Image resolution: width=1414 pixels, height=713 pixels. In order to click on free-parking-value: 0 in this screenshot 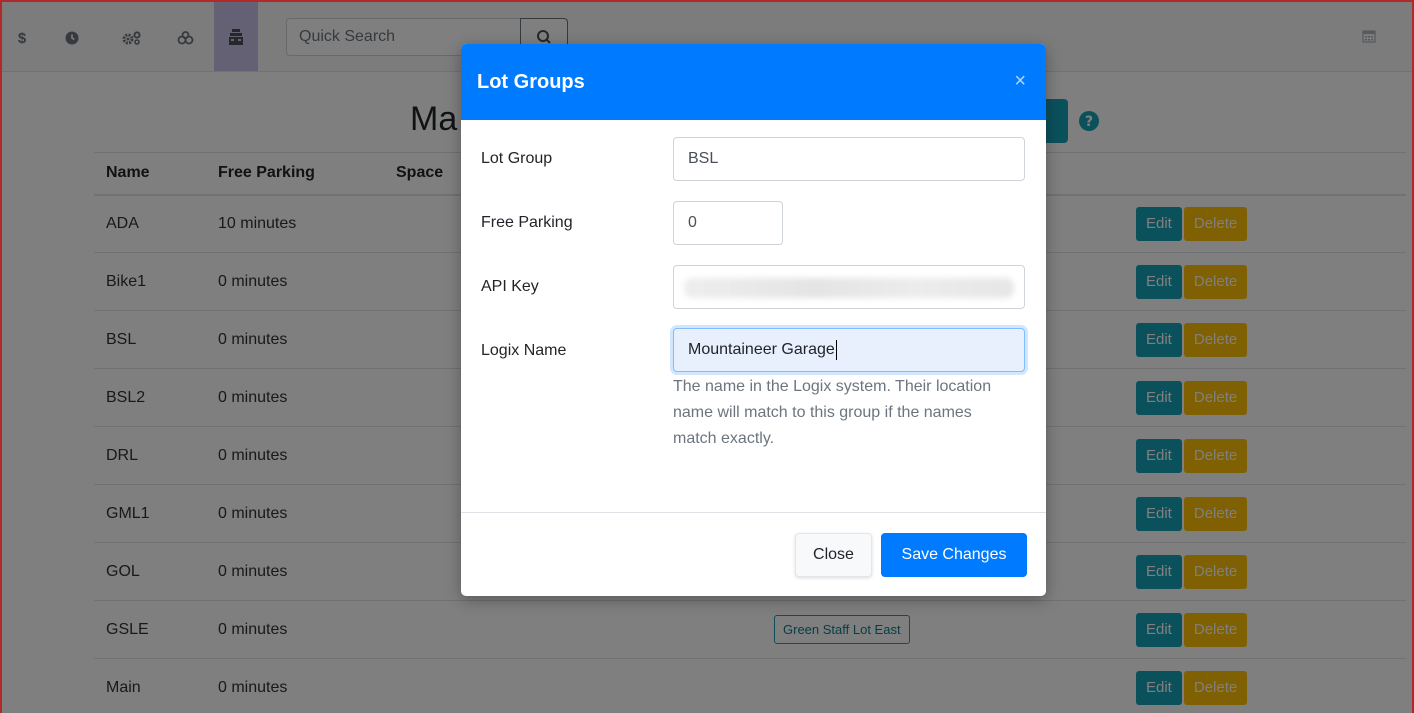, I will do `click(692, 222)`.